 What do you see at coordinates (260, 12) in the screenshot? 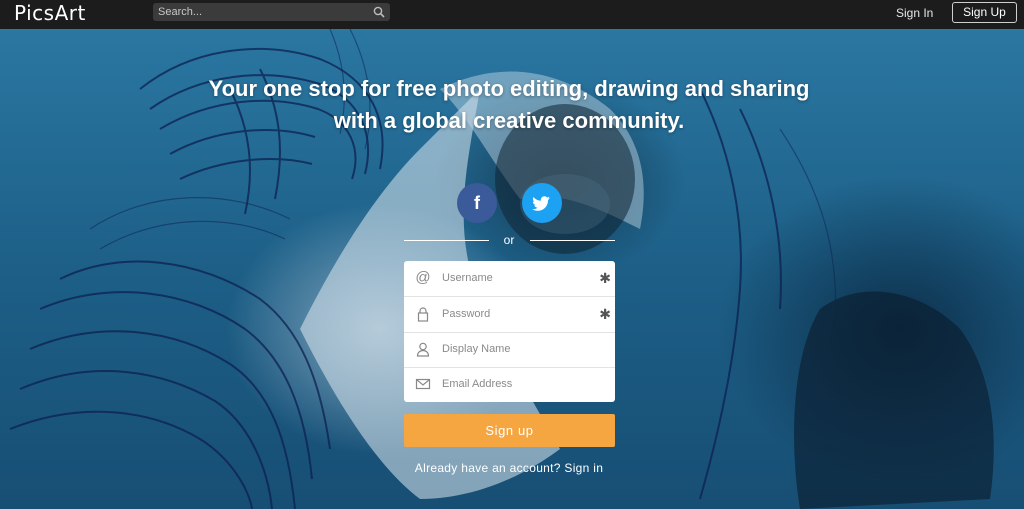
I see `search-input` at bounding box center [260, 12].